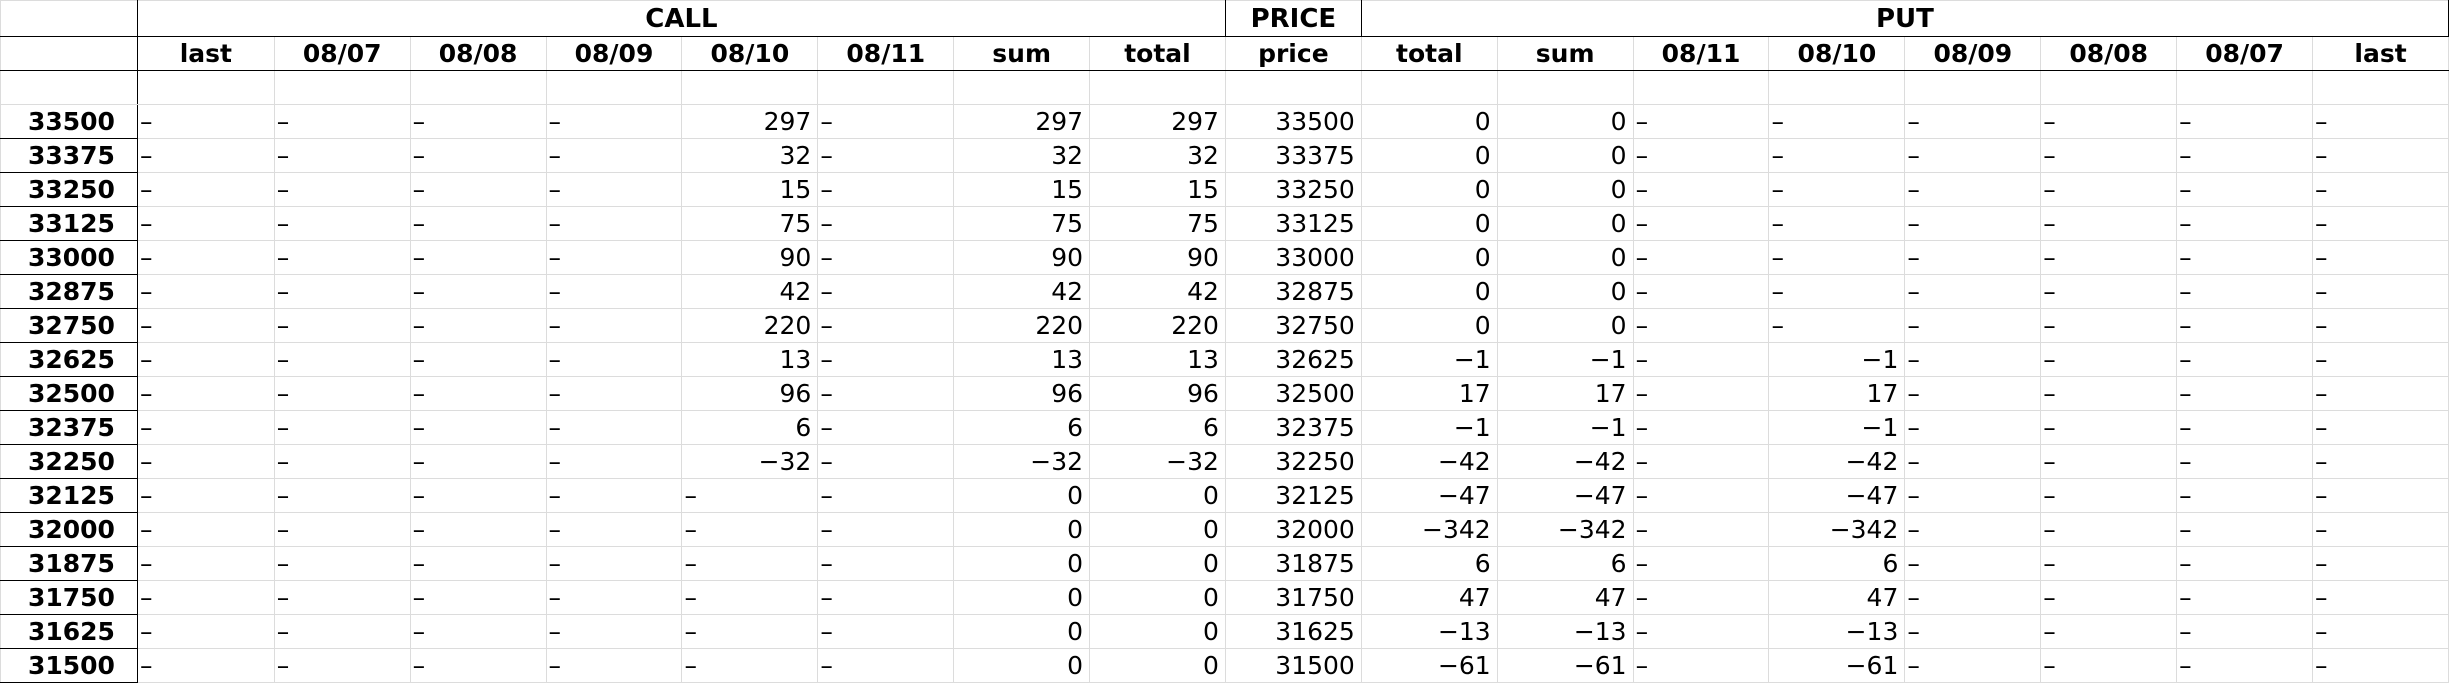 Image resolution: width=2449 pixels, height=683 pixels. I want to click on table-row: 31750– – – – – –0 0 31750 47 47–47– – – –, so click(1224, 597).